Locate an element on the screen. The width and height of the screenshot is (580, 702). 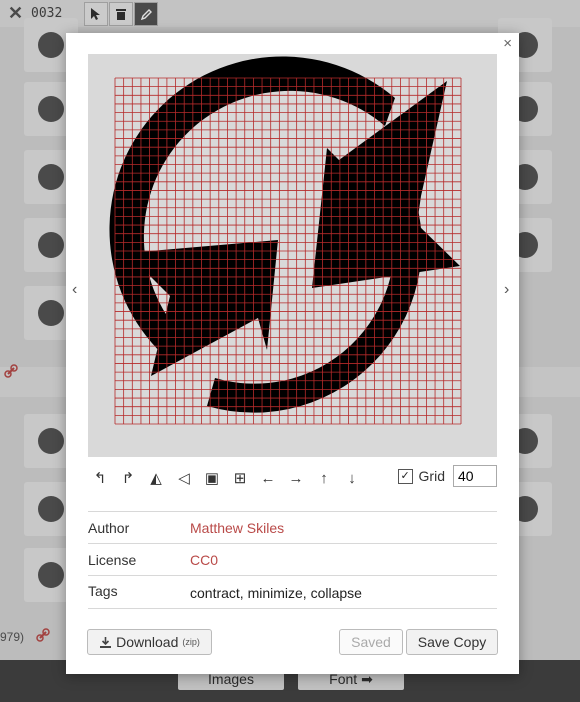
prev-icon-arrow: ‹ is located at coordinates (74, 290).